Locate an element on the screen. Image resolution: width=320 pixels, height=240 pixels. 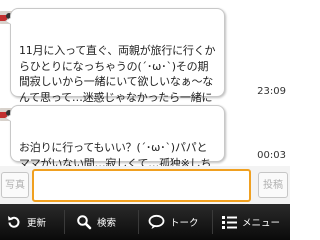
search-label: 検索 is located at coordinates (107, 223).